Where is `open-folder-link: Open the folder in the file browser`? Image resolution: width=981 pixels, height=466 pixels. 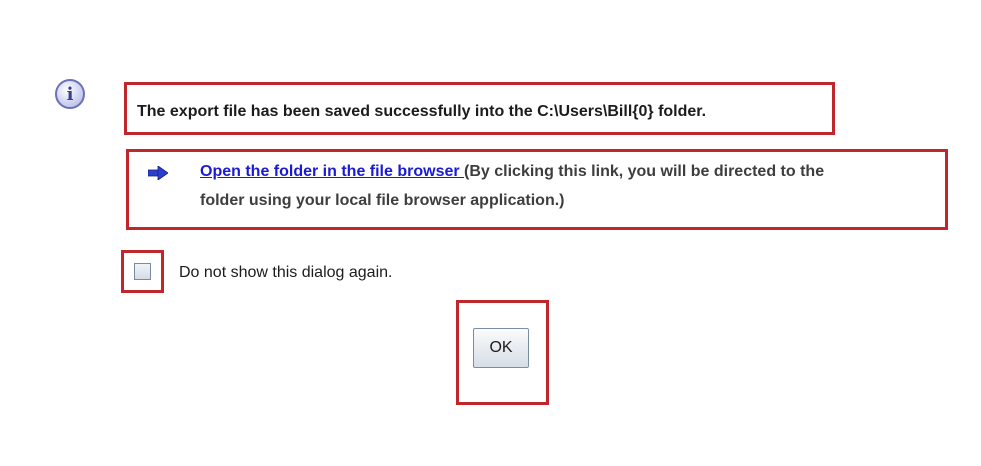
open-folder-link: Open the folder in the file browser is located at coordinates (332, 171).